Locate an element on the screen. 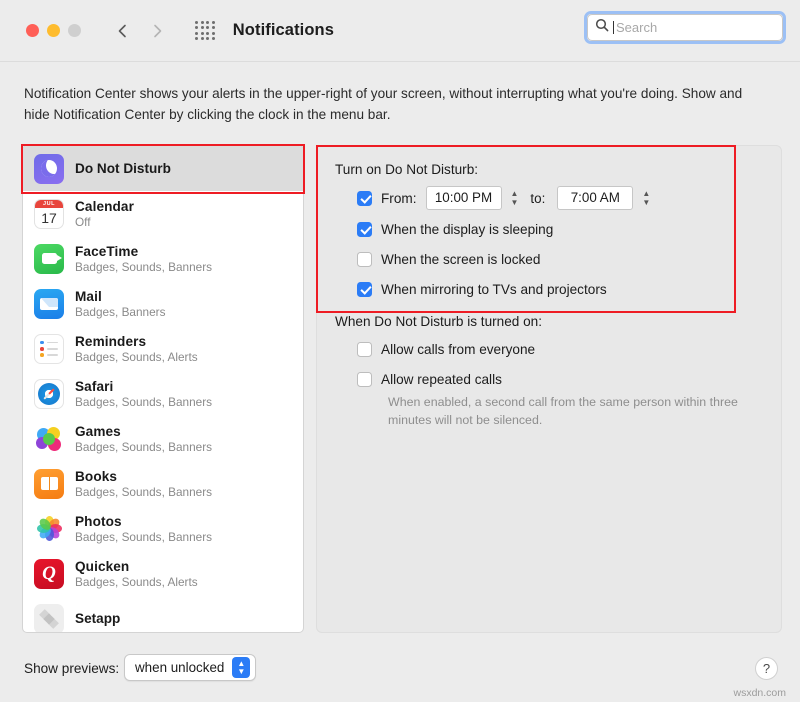 Image resolution: width=800 pixels, height=702 pixels. help-button: ? is located at coordinates (766, 668).